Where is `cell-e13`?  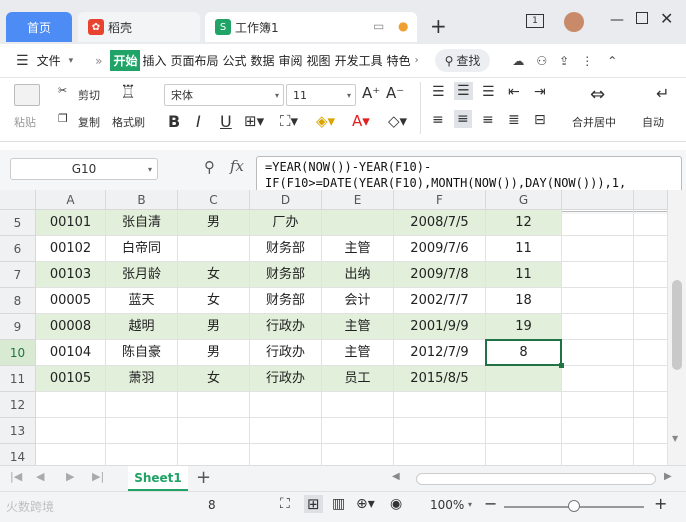
cell-e13 is located at coordinates (358, 431).